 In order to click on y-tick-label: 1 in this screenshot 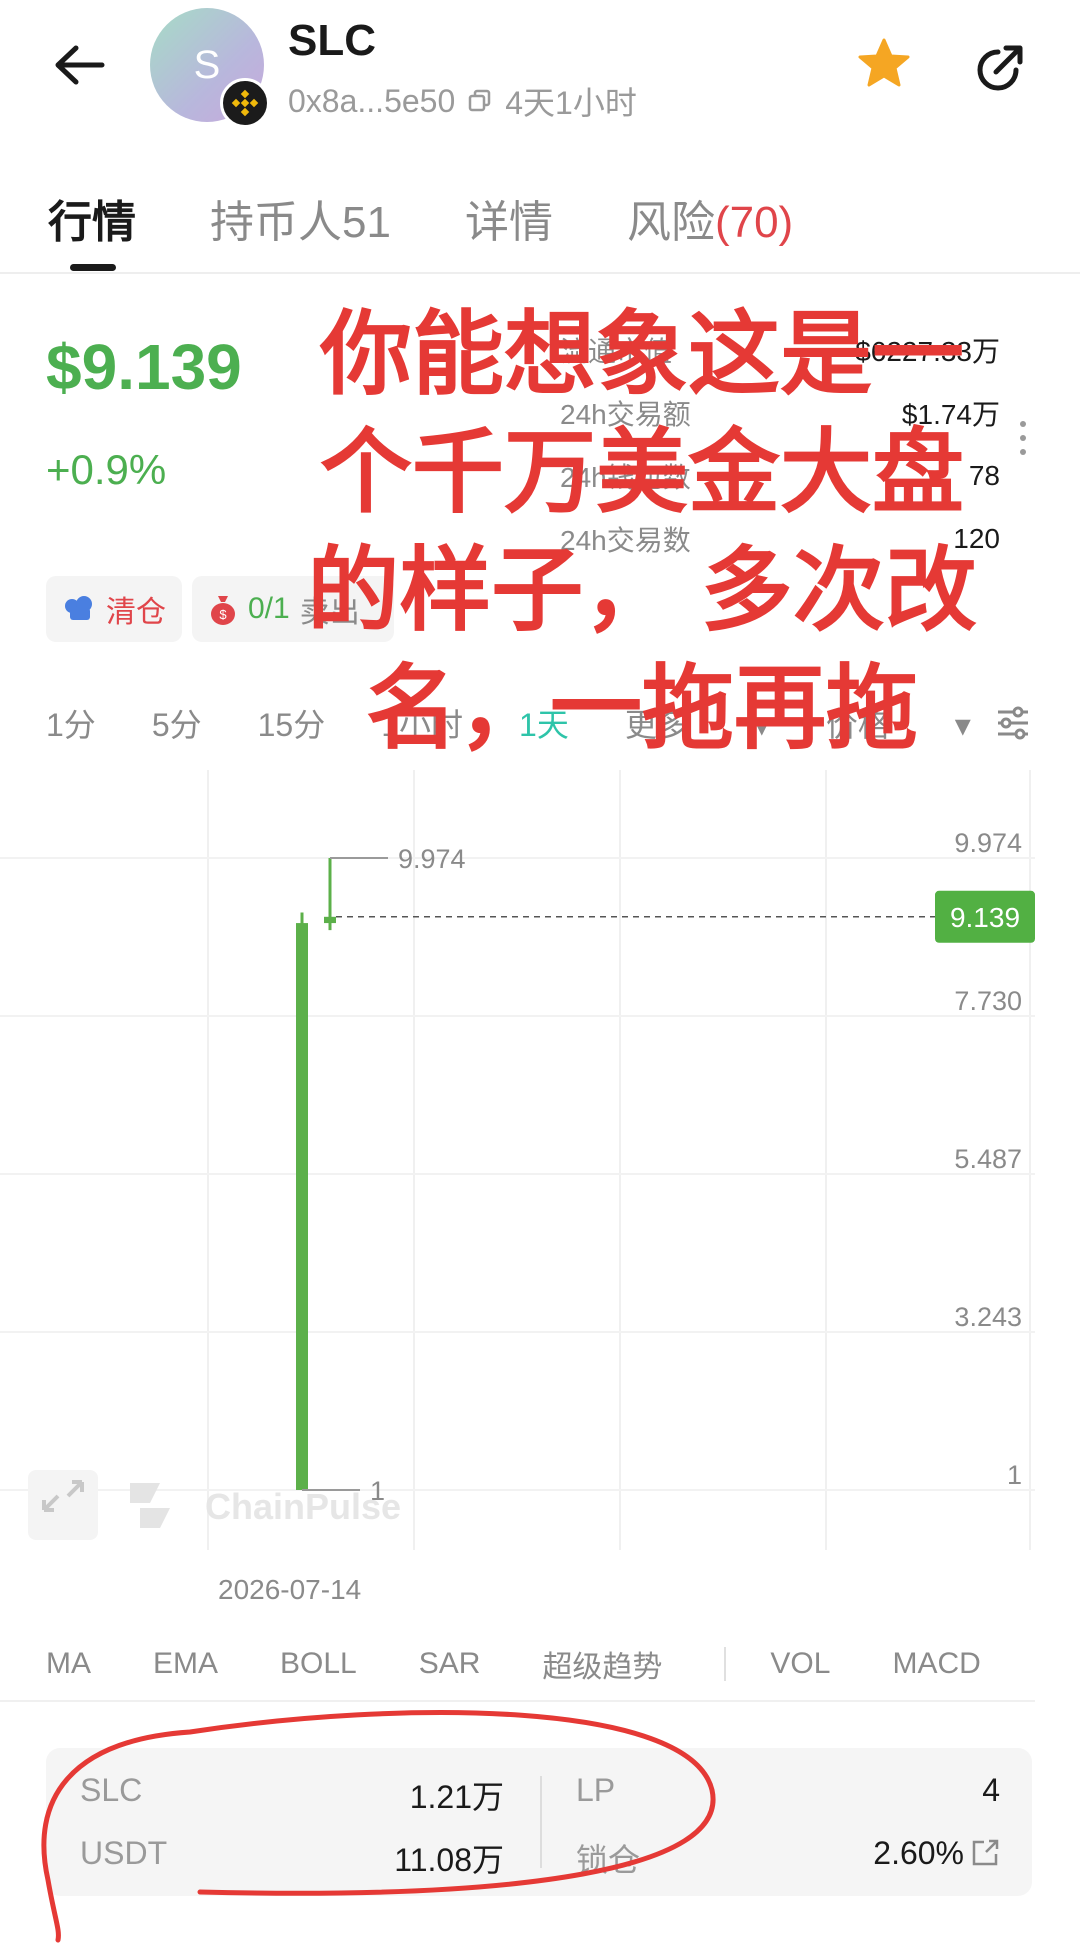, I will do `click(1014, 1475)`.